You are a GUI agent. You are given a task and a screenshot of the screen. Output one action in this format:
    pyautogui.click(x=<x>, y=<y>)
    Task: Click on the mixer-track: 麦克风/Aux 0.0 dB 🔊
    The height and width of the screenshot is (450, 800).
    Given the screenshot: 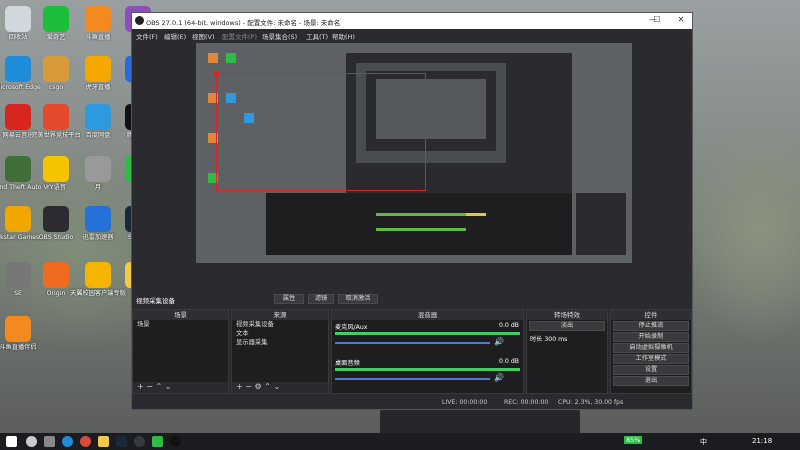 What is the action you would take?
    pyautogui.click(x=427, y=338)
    